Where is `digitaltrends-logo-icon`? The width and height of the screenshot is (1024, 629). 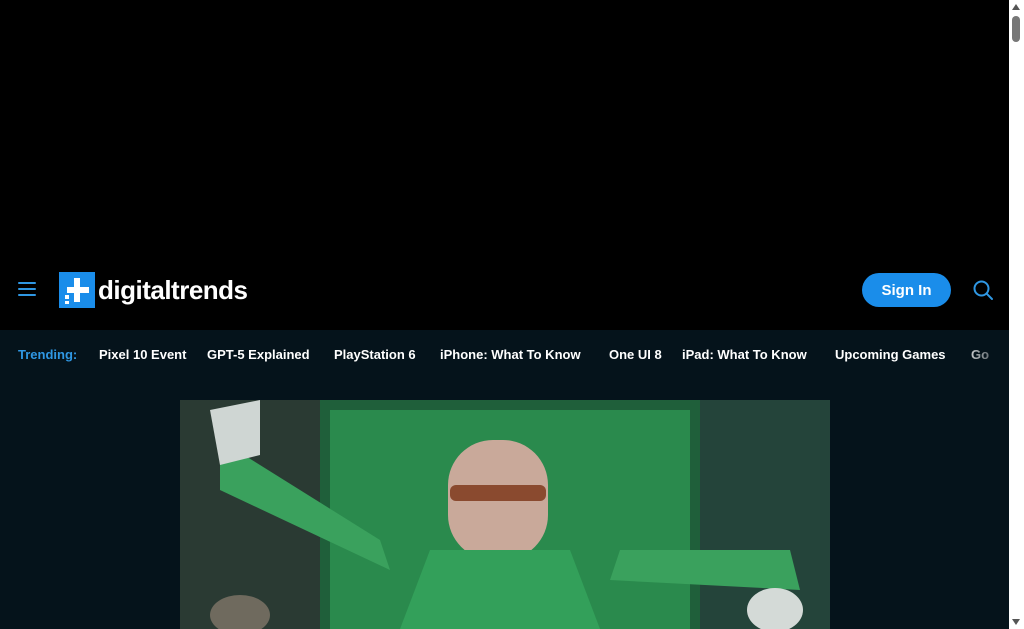
digitaltrends-logo-icon is located at coordinates (77, 290).